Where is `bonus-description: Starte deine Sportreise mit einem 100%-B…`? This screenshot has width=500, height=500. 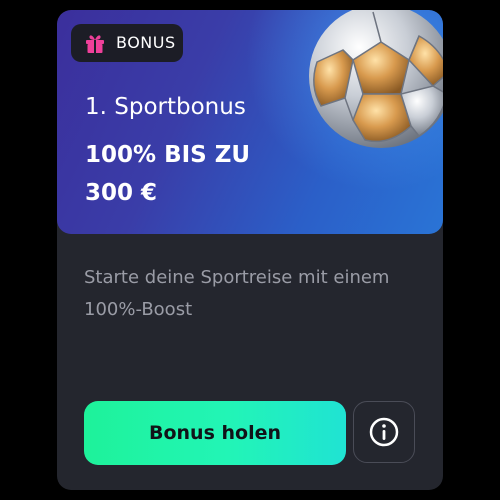 bonus-description: Starte deine Sportreise mit einem 100%-B… is located at coordinates (237, 293).